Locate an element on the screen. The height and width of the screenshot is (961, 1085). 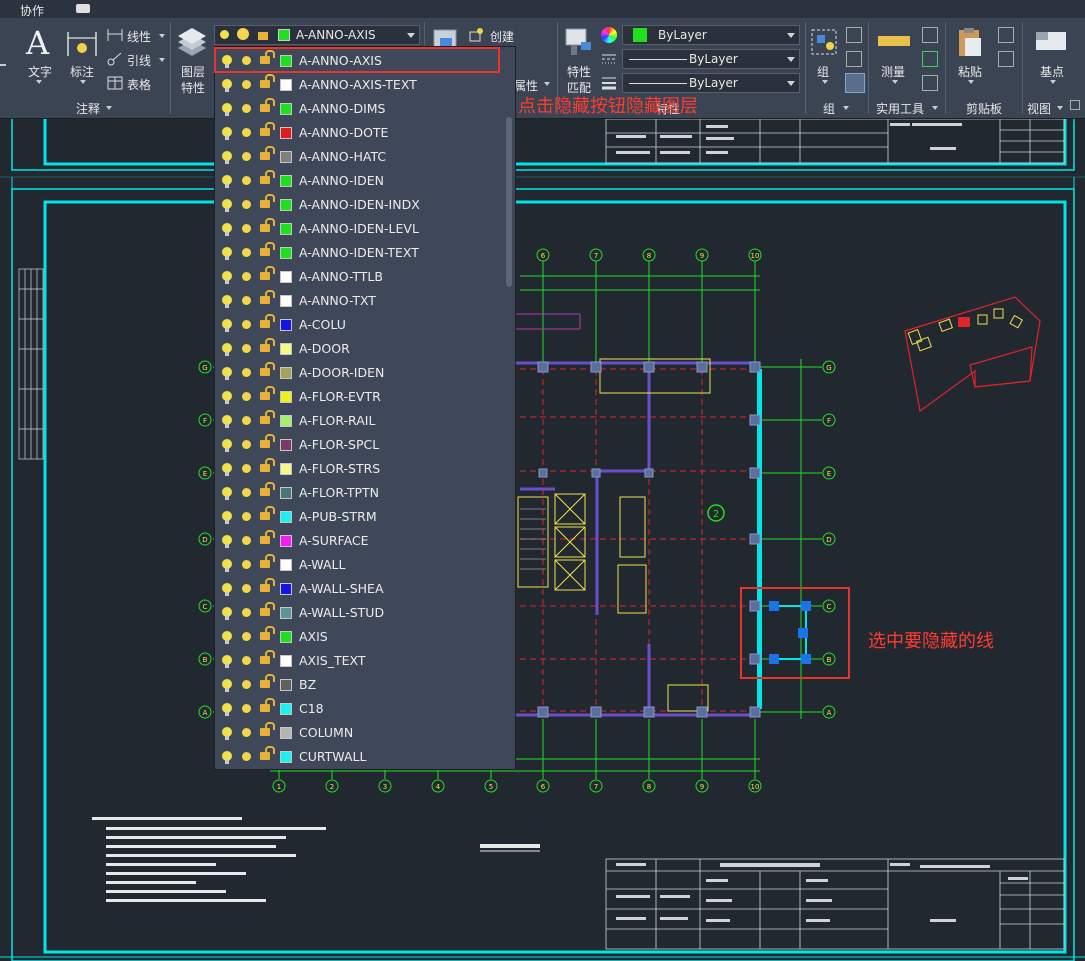
utilities-panel-title: 实用工具 is located at coordinates (900, 108).